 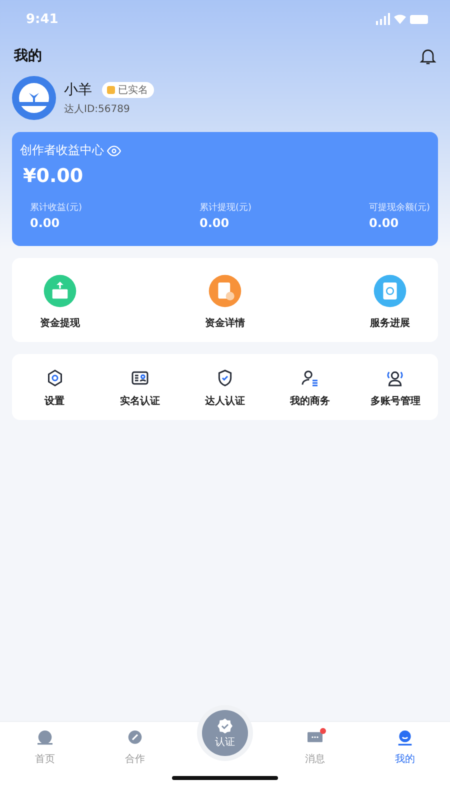 What do you see at coordinates (402, 19) in the screenshot?
I see `status-icons` at bounding box center [402, 19].